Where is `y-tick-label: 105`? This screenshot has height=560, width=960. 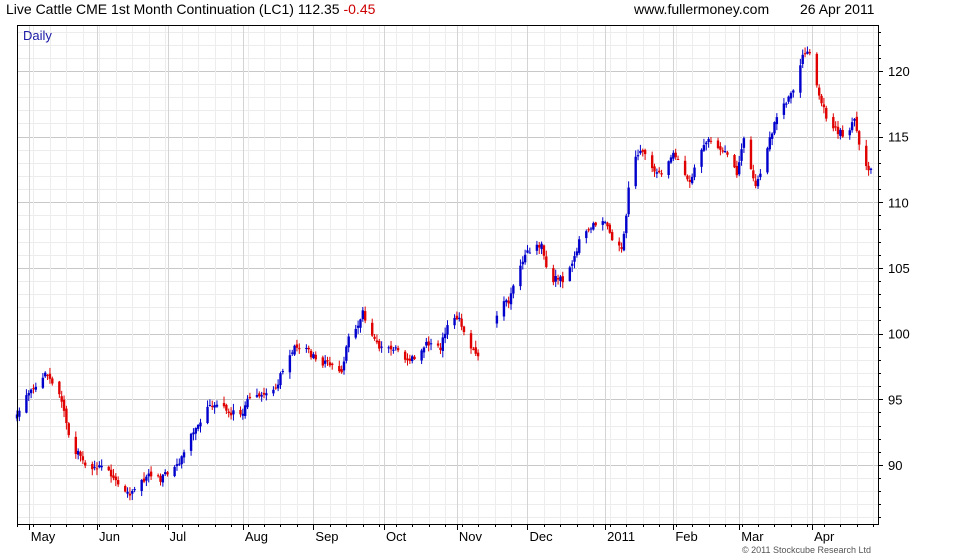
y-tick-label: 105 is located at coordinates (899, 268).